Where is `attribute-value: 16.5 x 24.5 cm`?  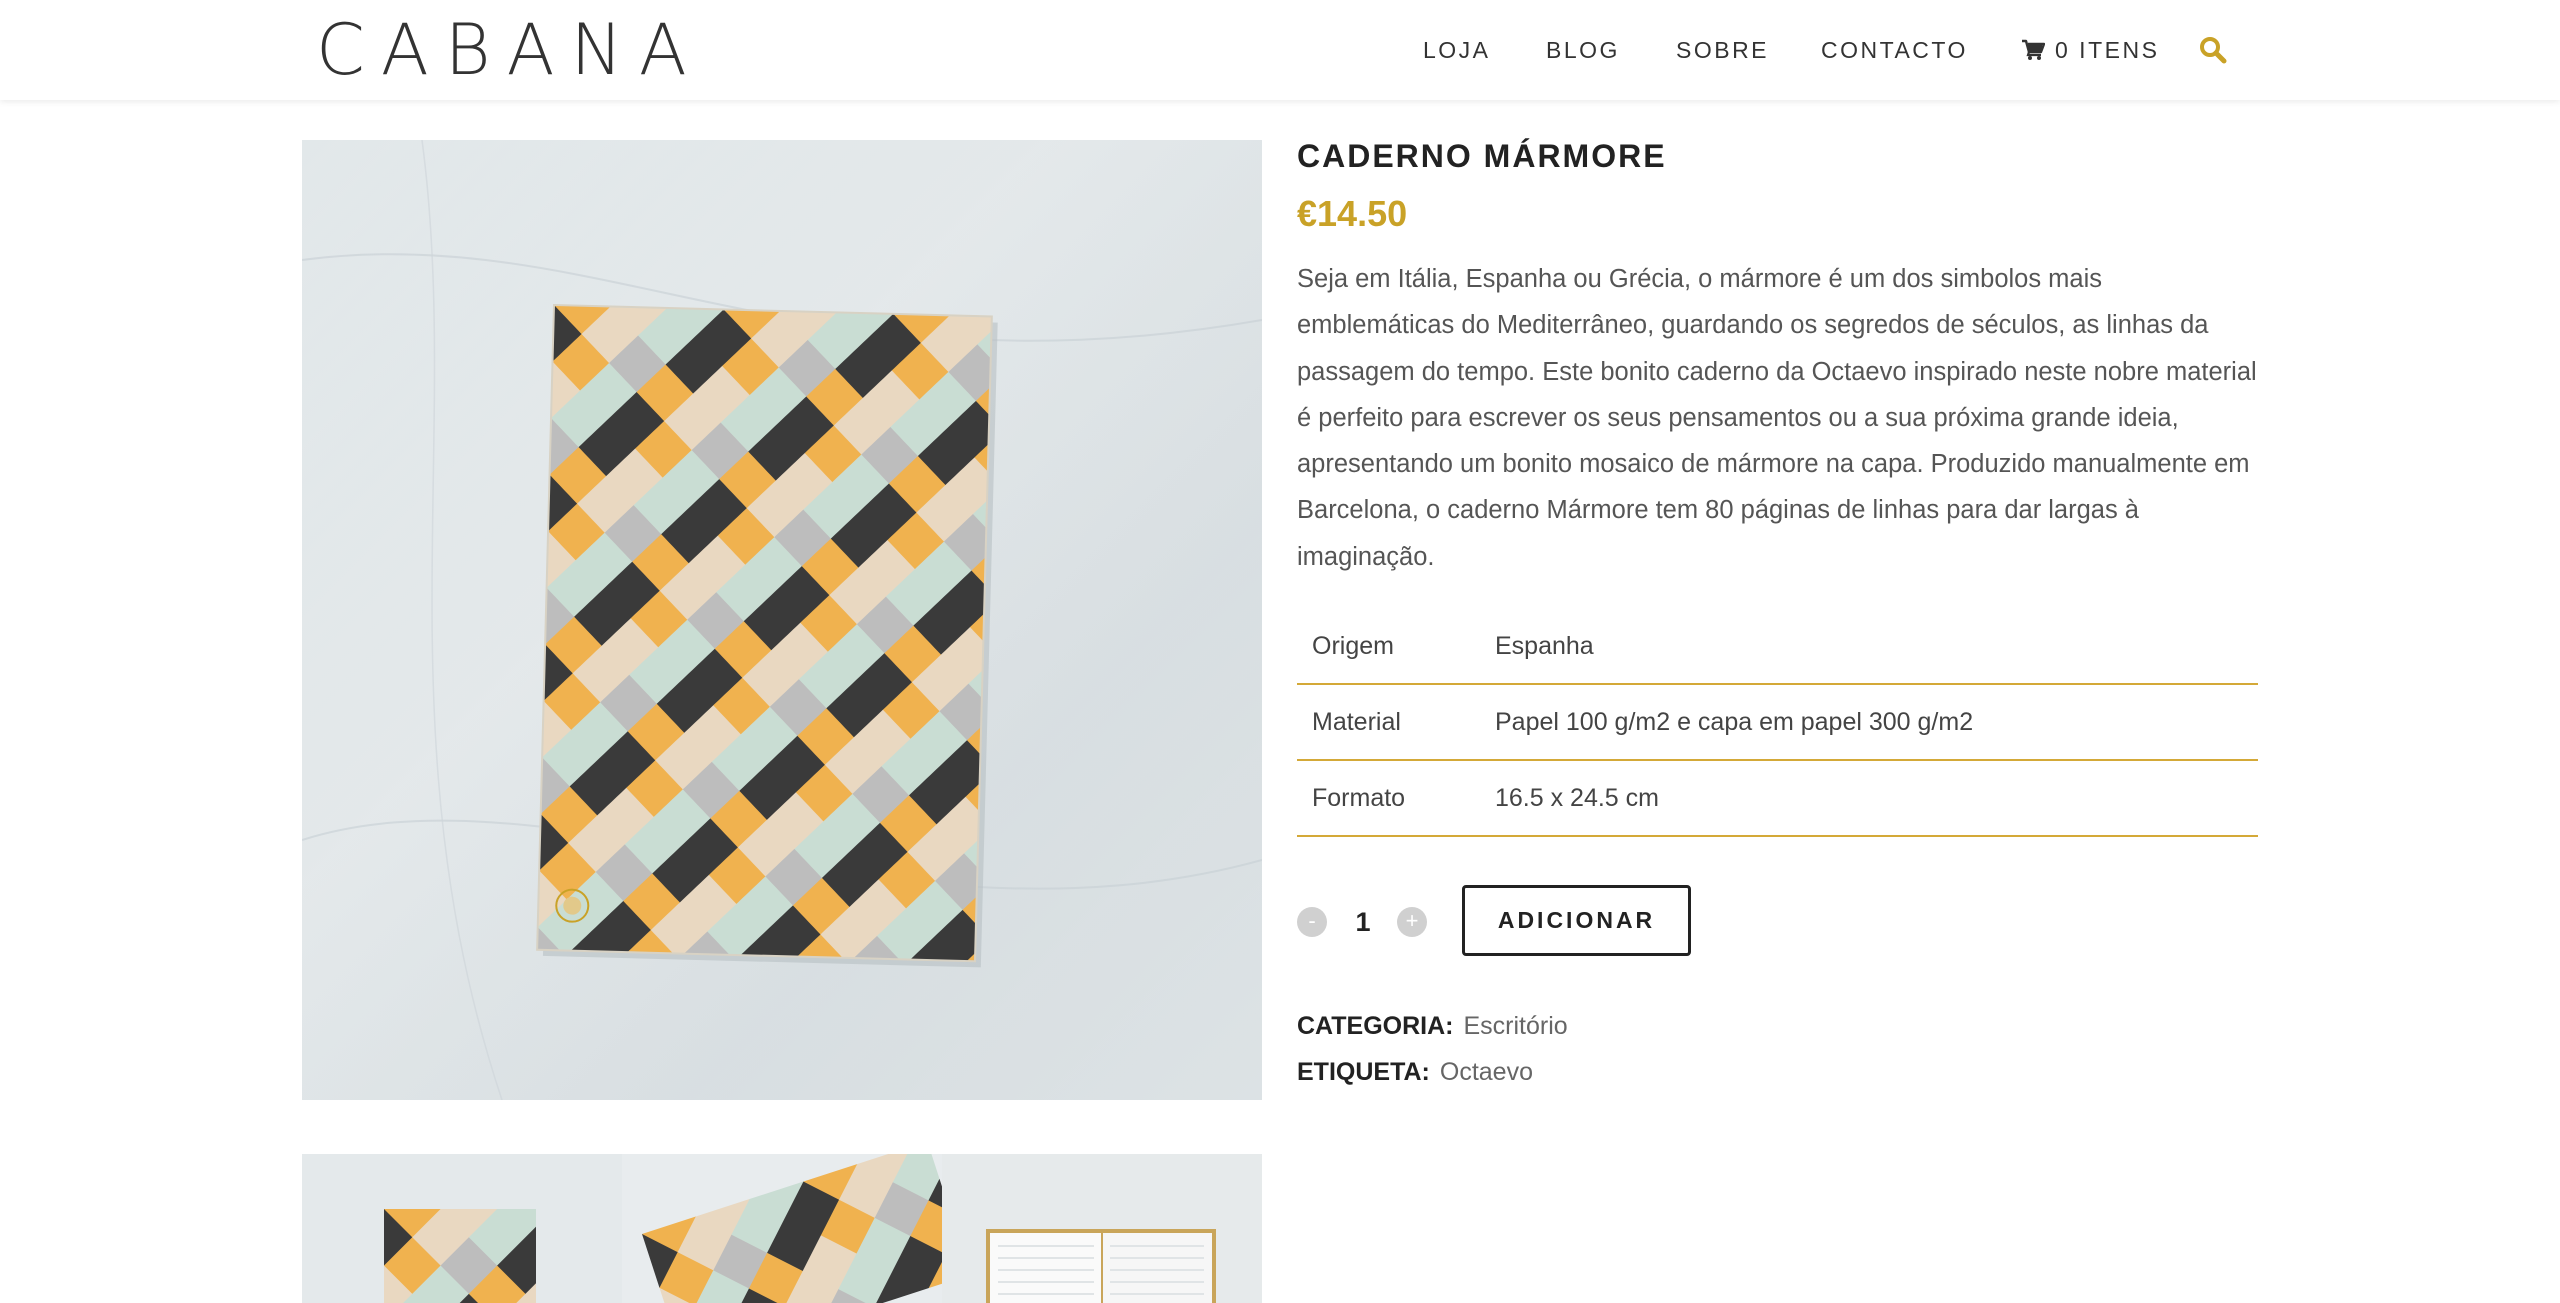 attribute-value: 16.5 x 24.5 cm is located at coordinates (1577, 797).